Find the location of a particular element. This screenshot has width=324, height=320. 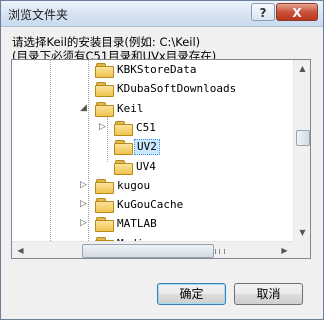

ok-button: 确定 is located at coordinates (191, 294).